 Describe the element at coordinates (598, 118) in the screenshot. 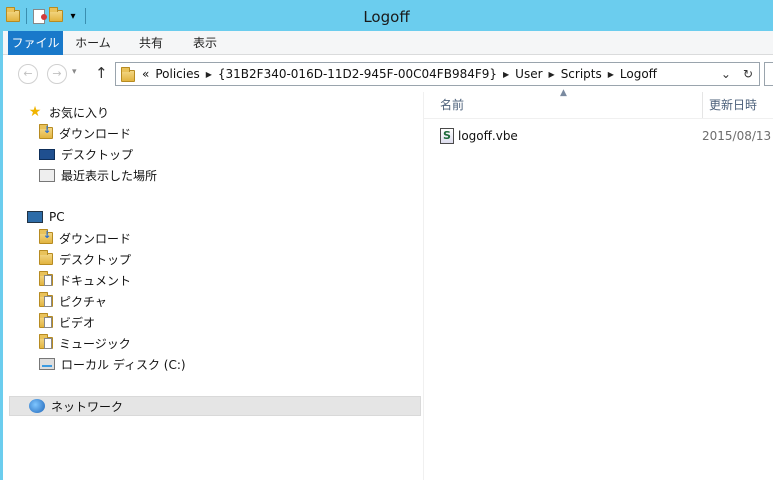

I see `header-divider` at that location.